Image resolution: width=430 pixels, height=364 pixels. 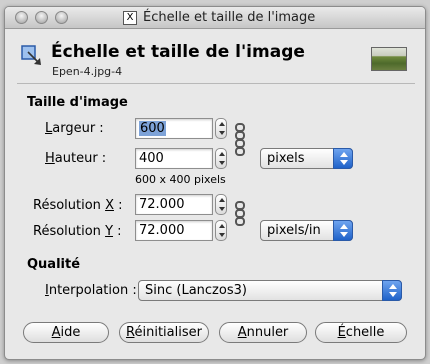 I want to click on quality-section-title: Qualité, so click(x=54, y=264).